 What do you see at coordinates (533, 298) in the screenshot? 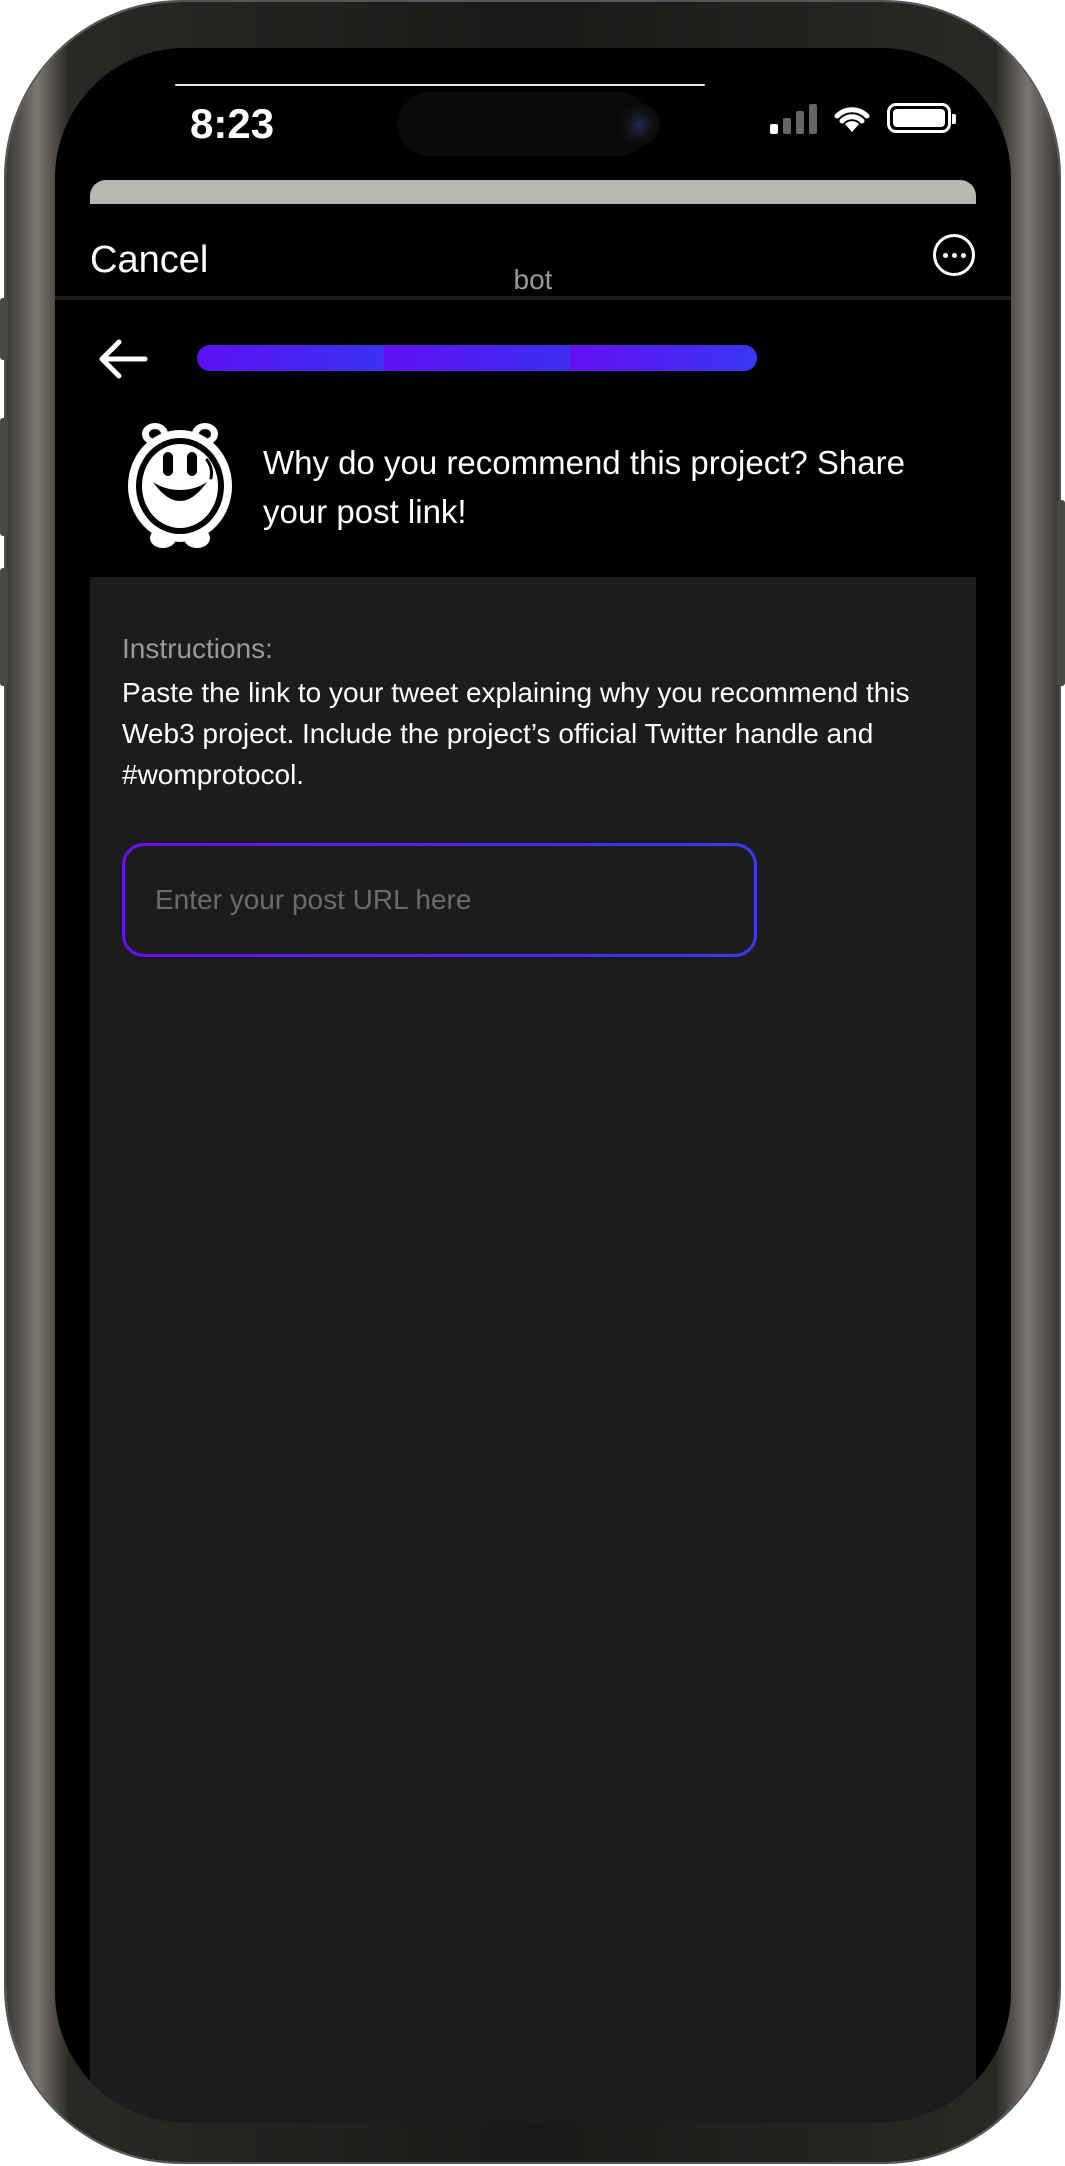
I see `nav-divider` at bounding box center [533, 298].